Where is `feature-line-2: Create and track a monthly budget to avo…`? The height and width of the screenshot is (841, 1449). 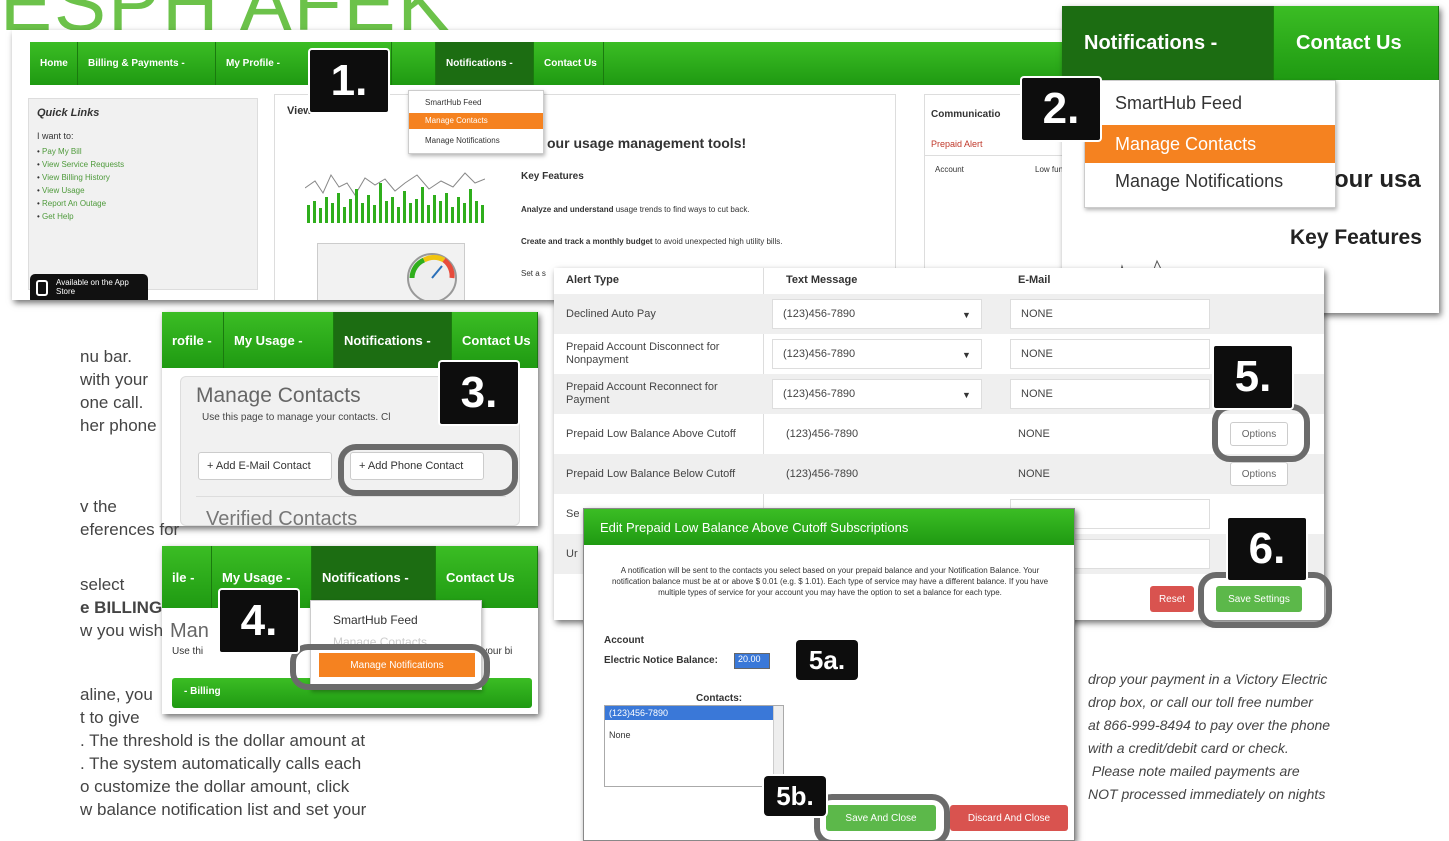 feature-line-2: Create and track a monthly budget to avo… is located at coordinates (651, 241).